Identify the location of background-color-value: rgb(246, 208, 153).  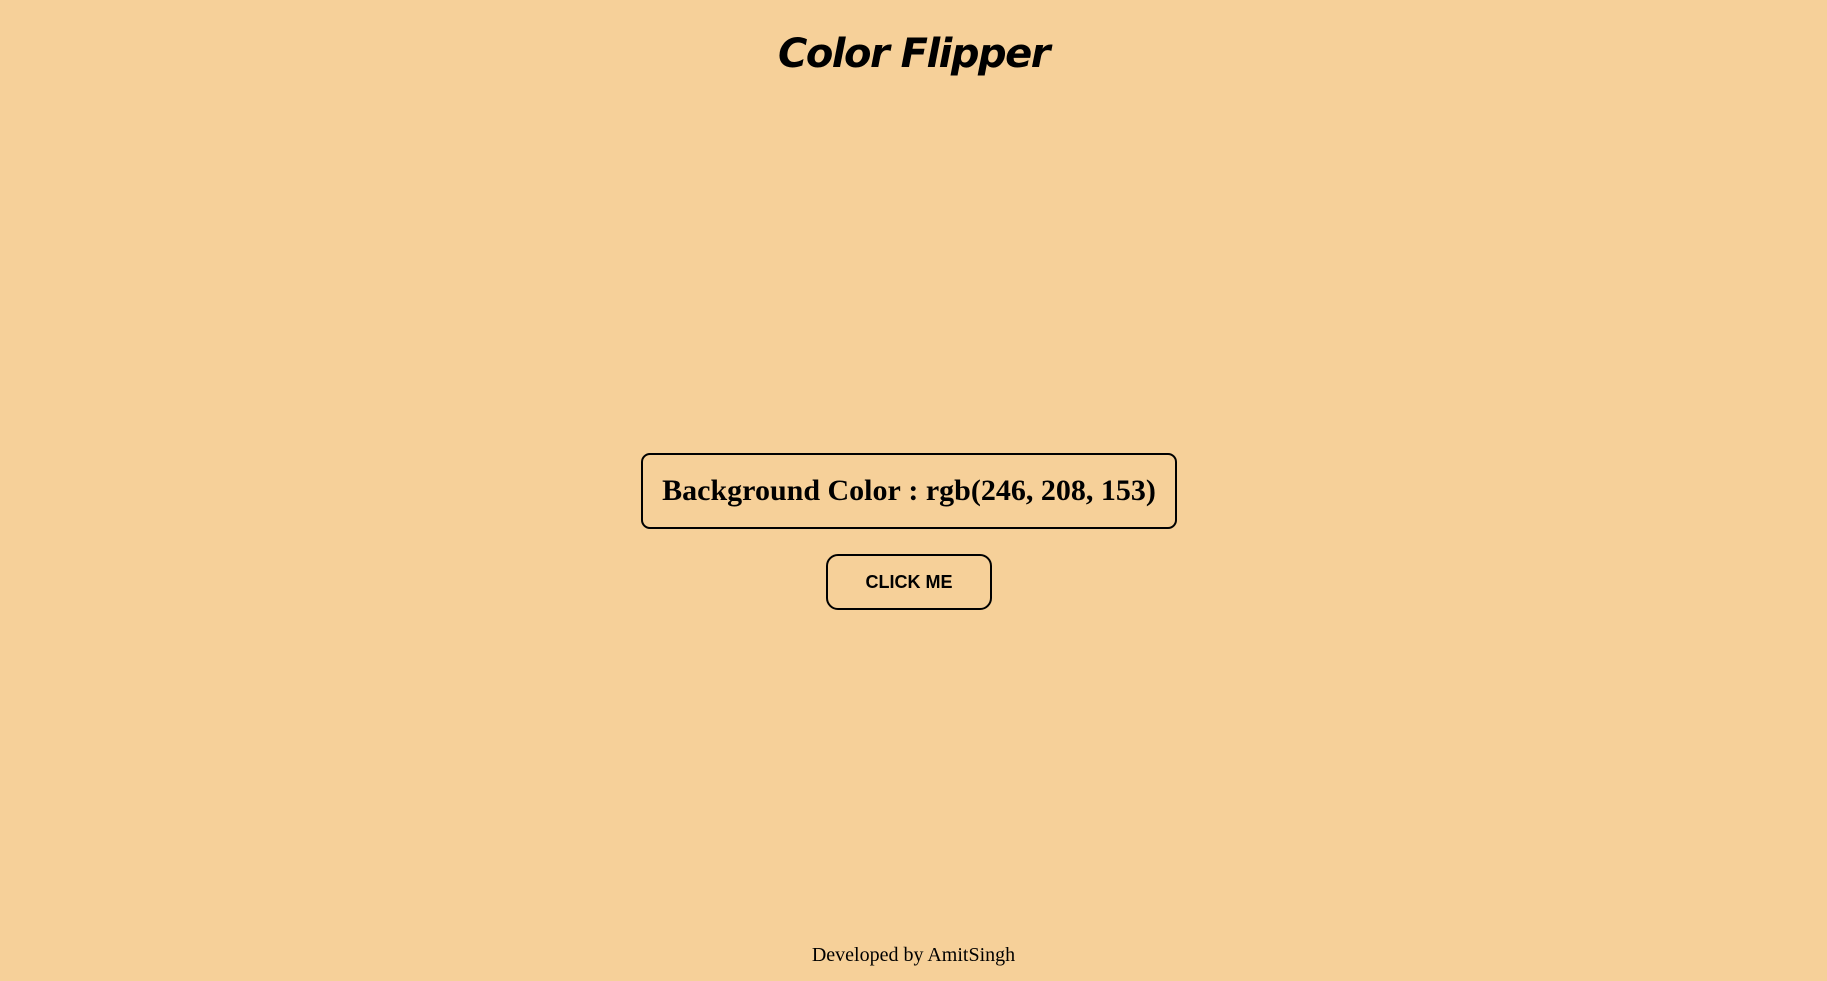
(1040, 490).